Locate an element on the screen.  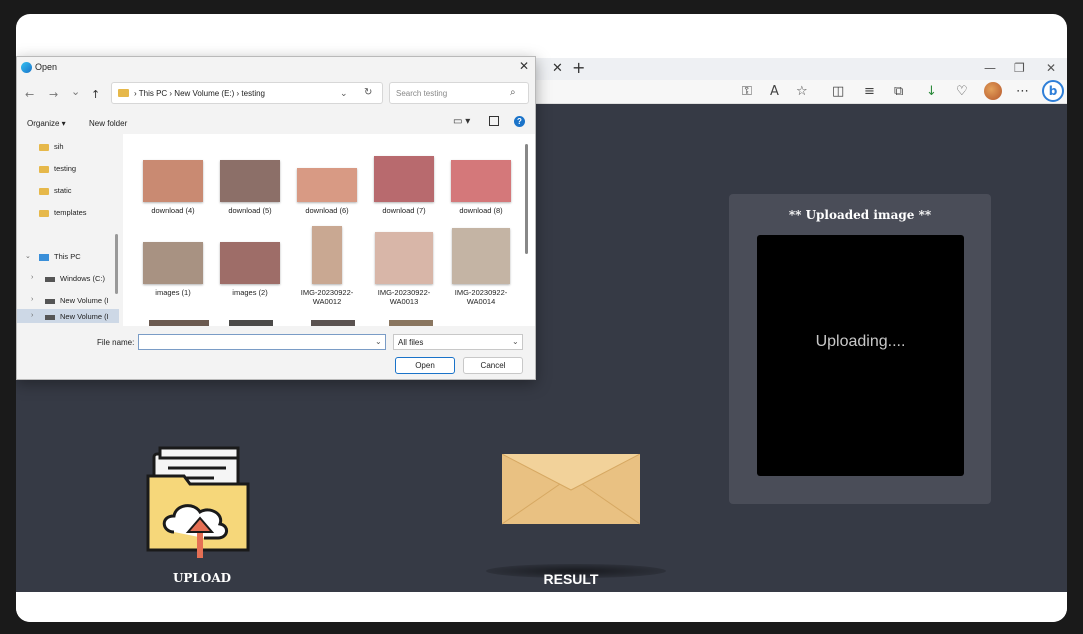
read-aloud-icon: A is located at coordinates (774, 91).